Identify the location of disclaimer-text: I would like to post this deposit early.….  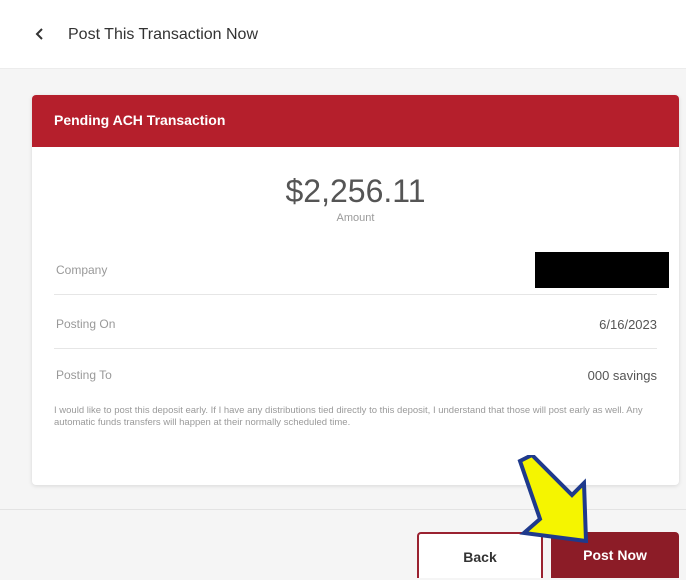
(348, 416).